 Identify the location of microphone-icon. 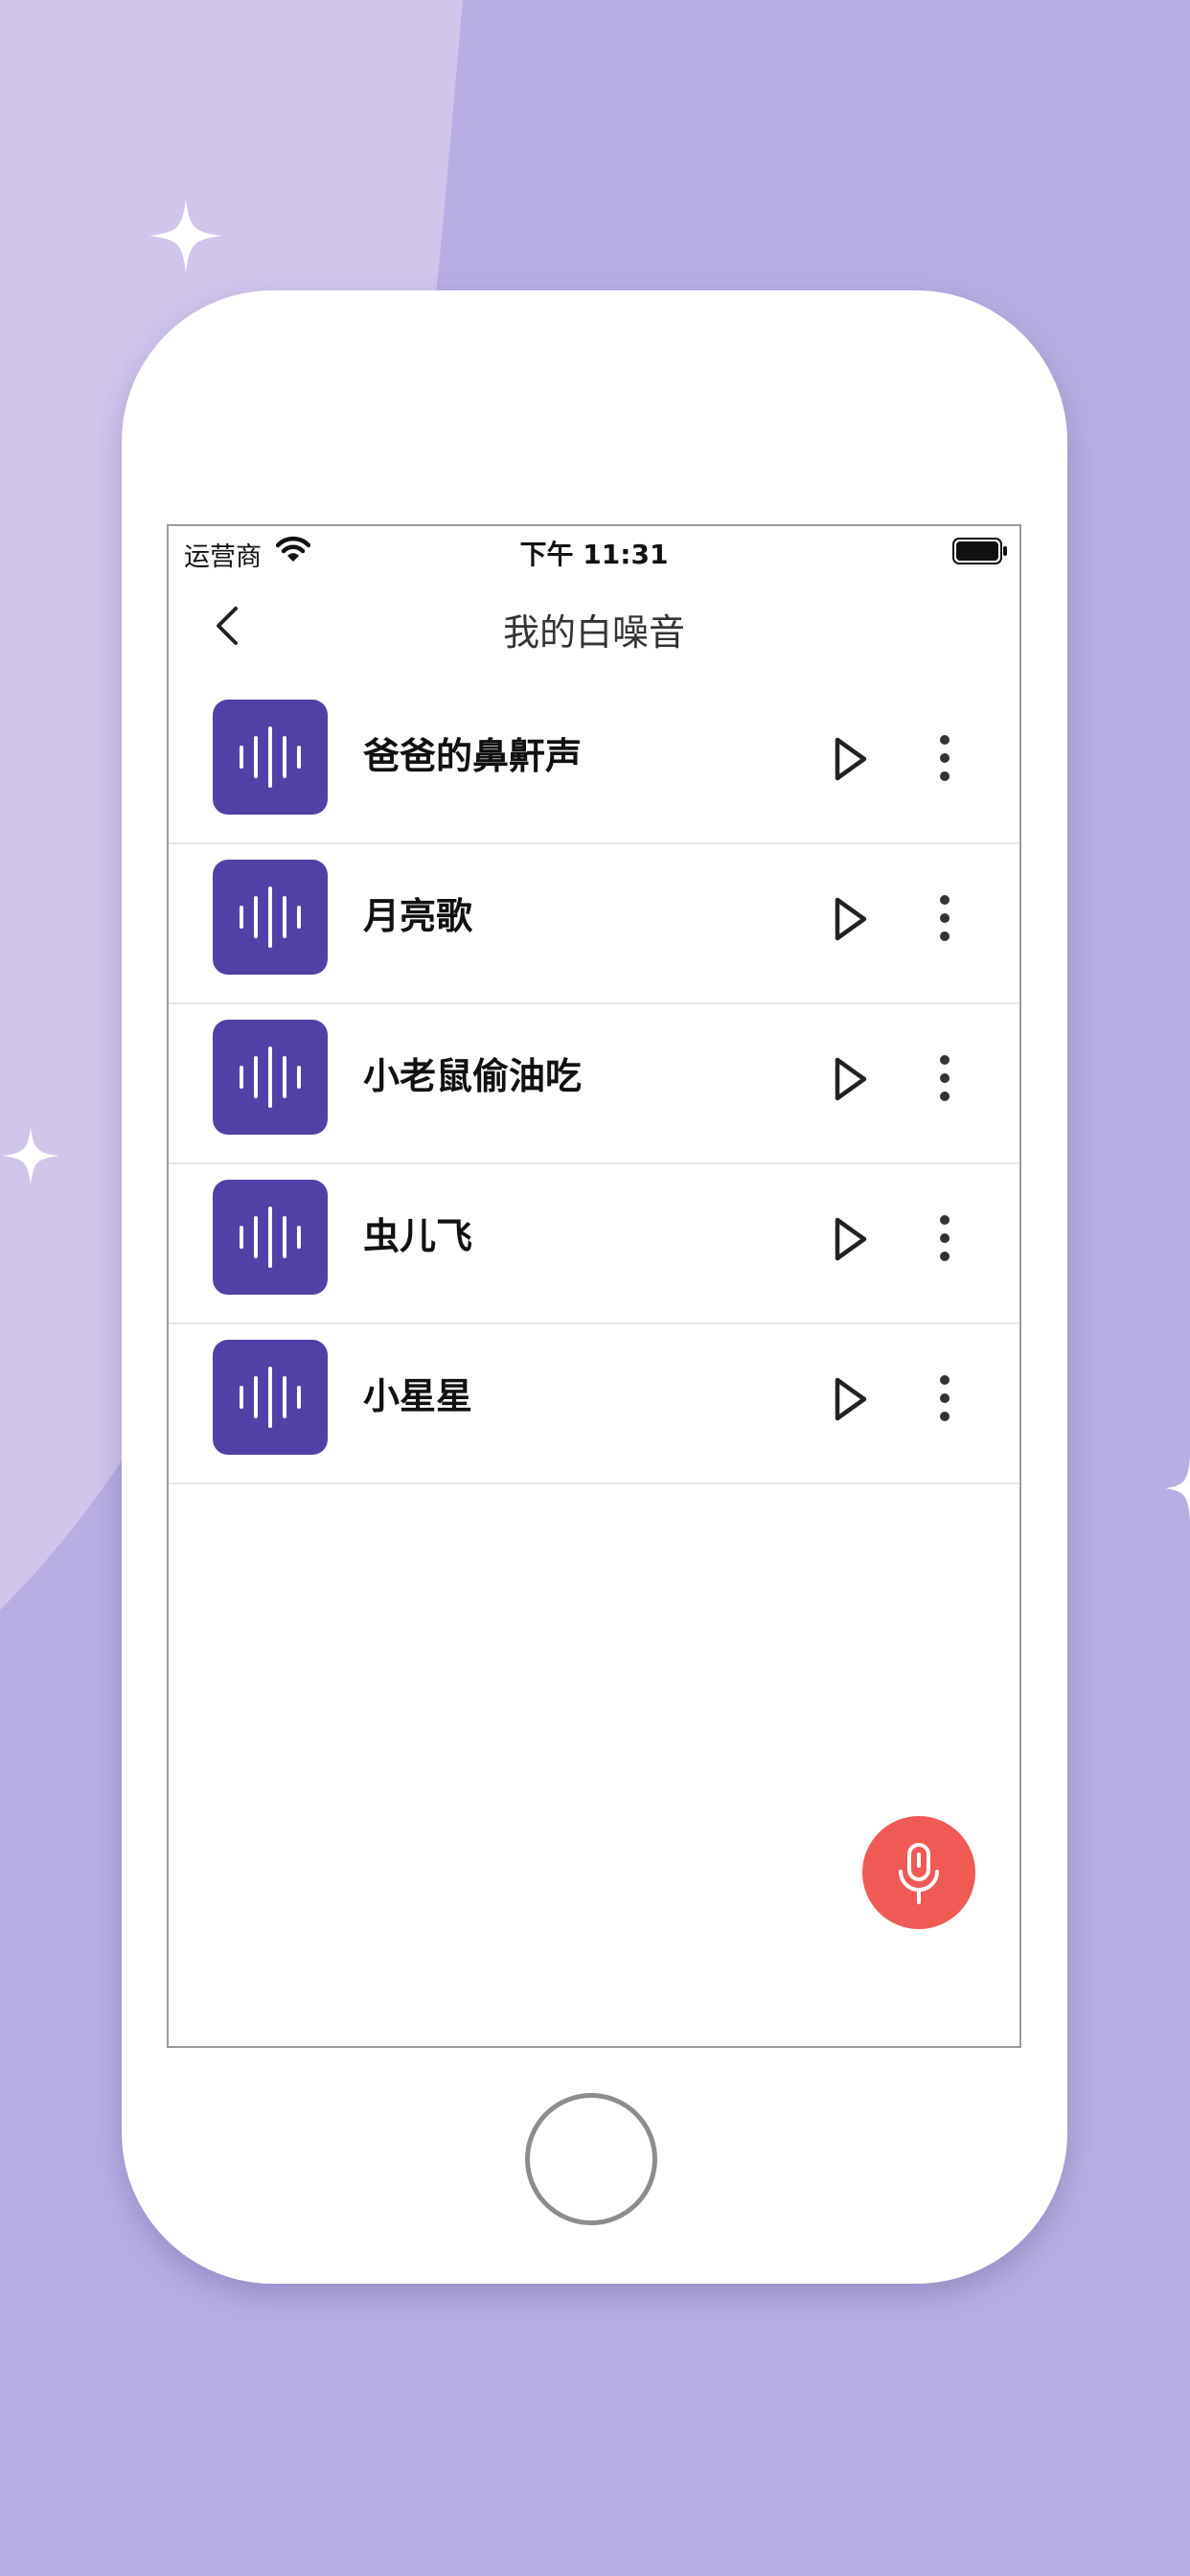
(919, 1874).